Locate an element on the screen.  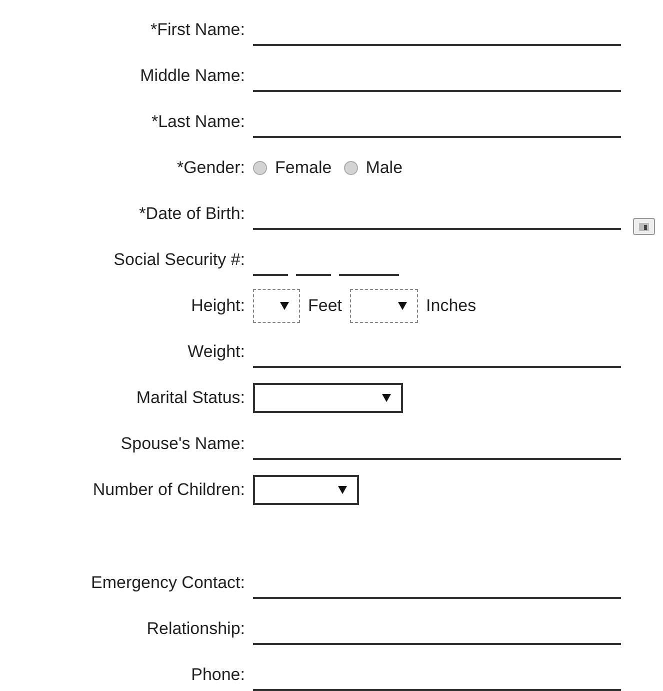
calendar-button is located at coordinates (644, 226).